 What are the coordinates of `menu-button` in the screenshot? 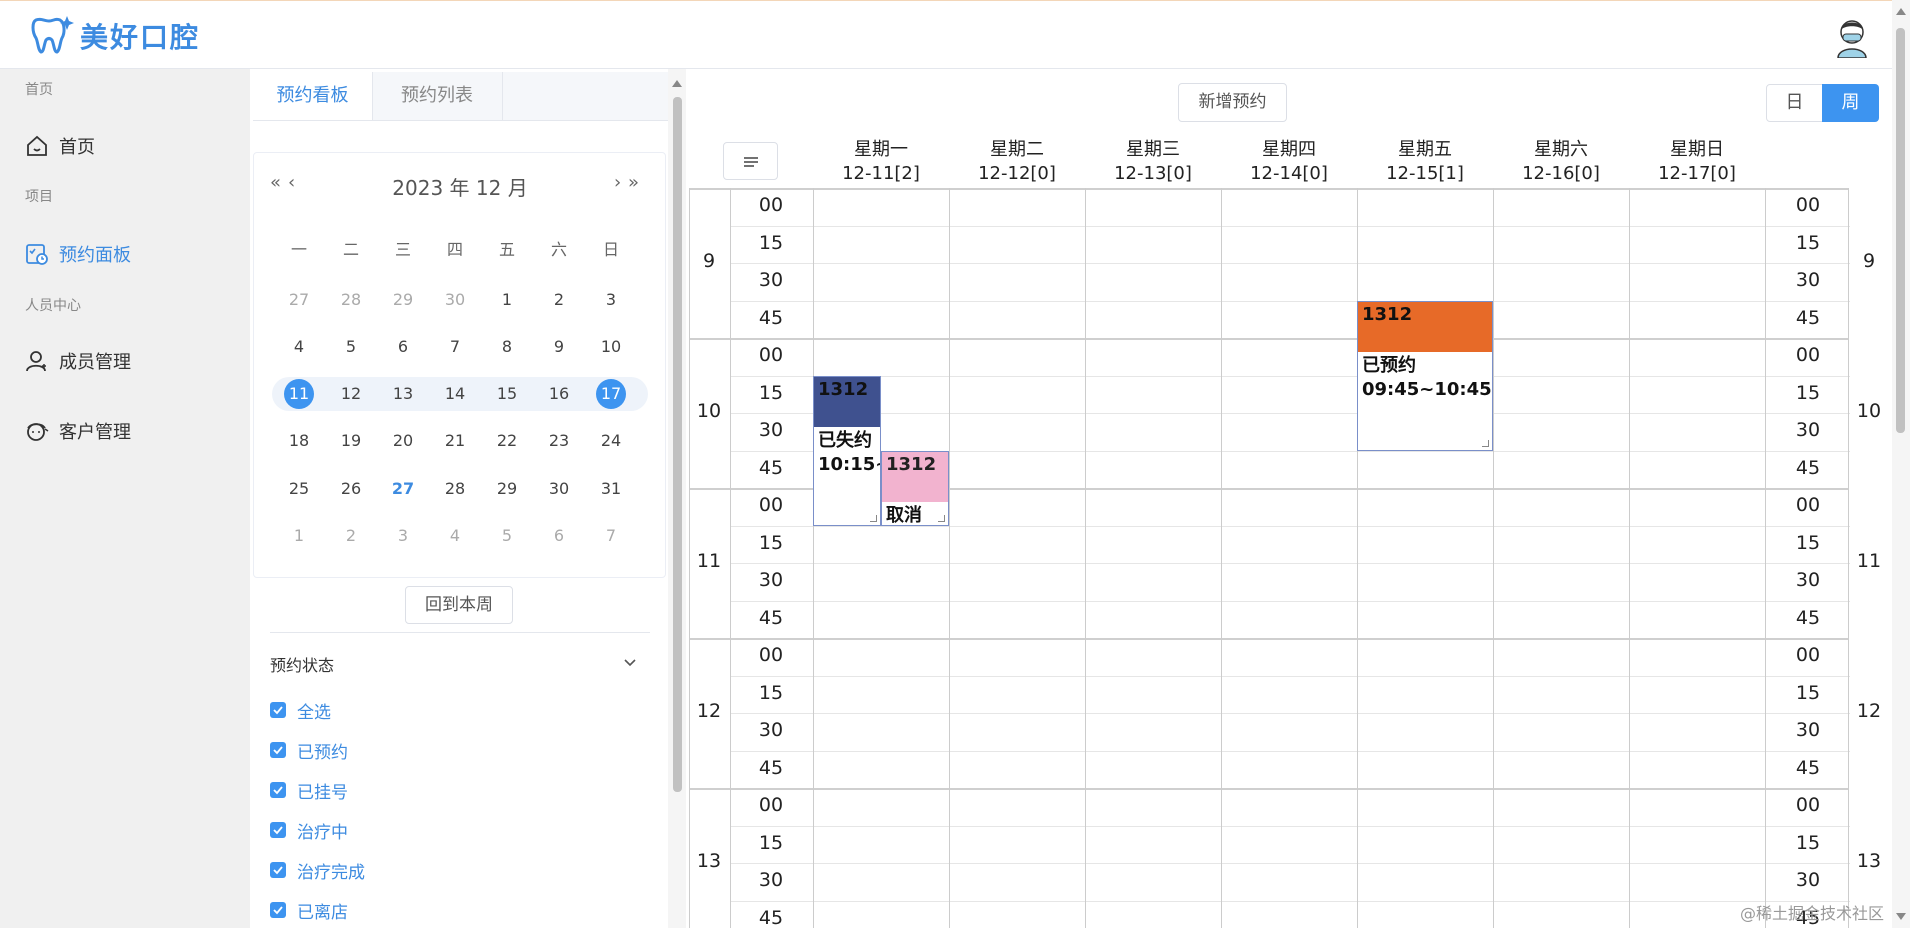 It's located at (750, 161).